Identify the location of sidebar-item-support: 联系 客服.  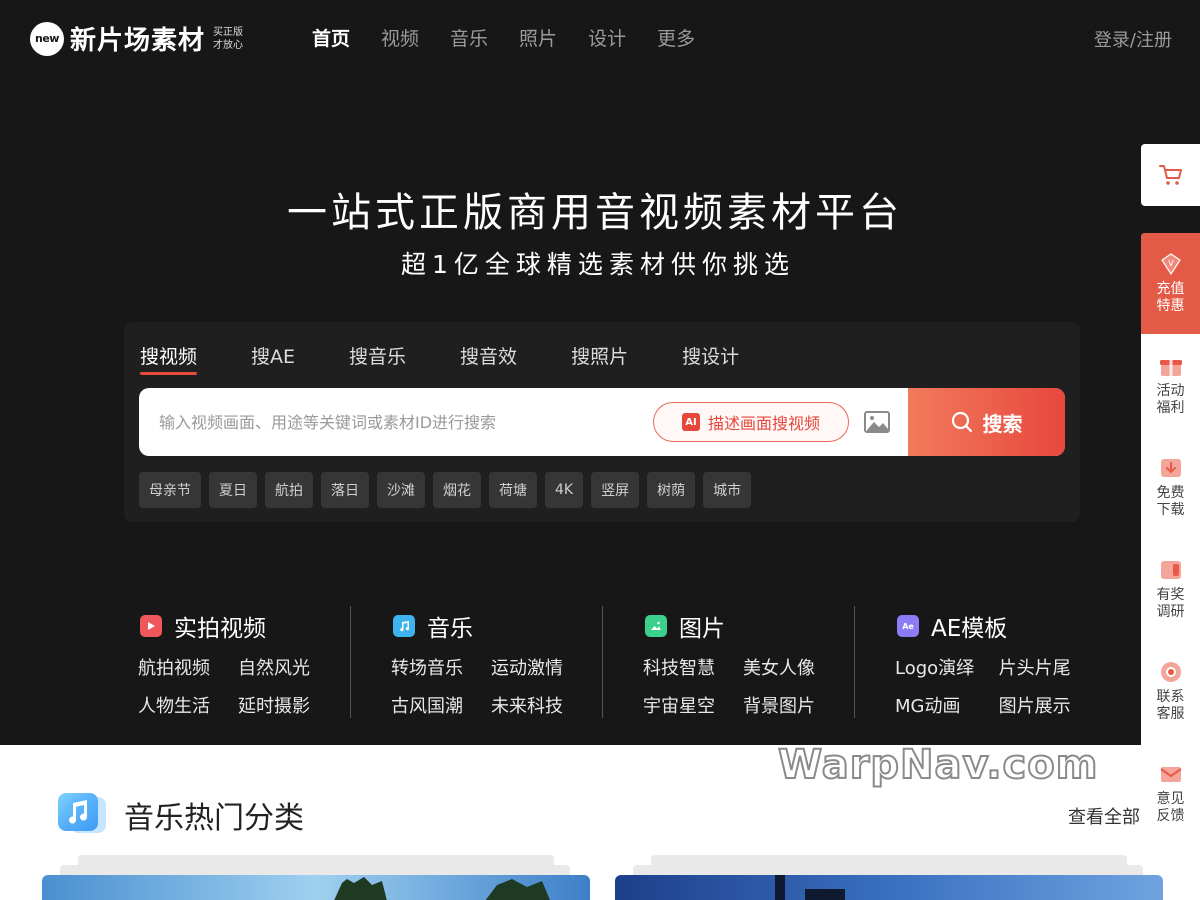
(1170, 691).